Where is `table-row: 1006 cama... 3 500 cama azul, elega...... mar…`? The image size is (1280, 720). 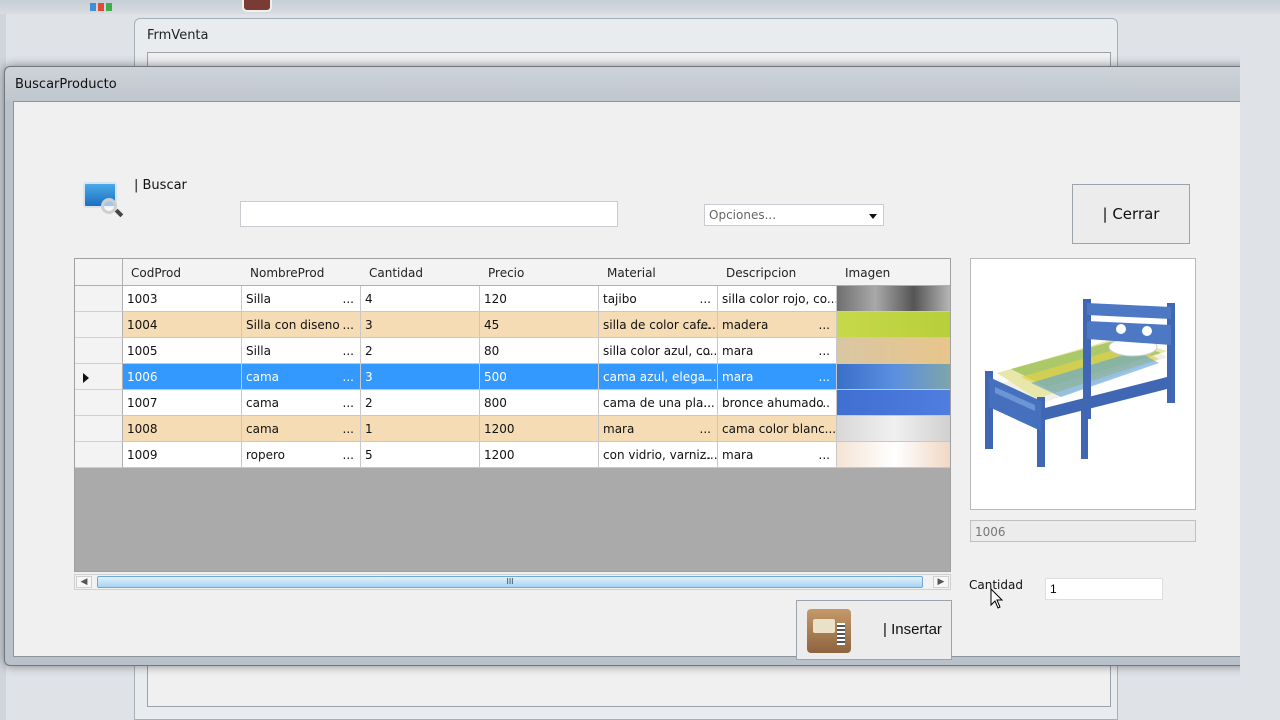
table-row: 1006 cama... 3 500 cama azul, elega...... mar… is located at coordinates (512, 377).